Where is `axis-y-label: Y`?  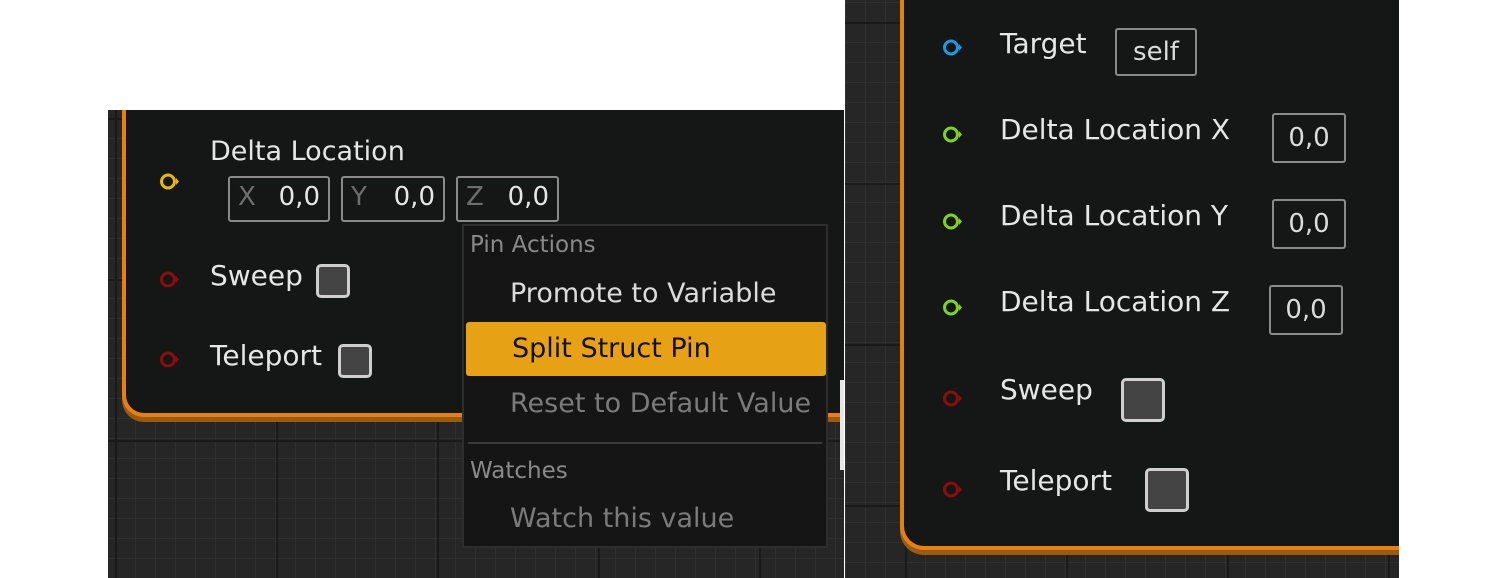 axis-y-label: Y is located at coordinates (359, 197).